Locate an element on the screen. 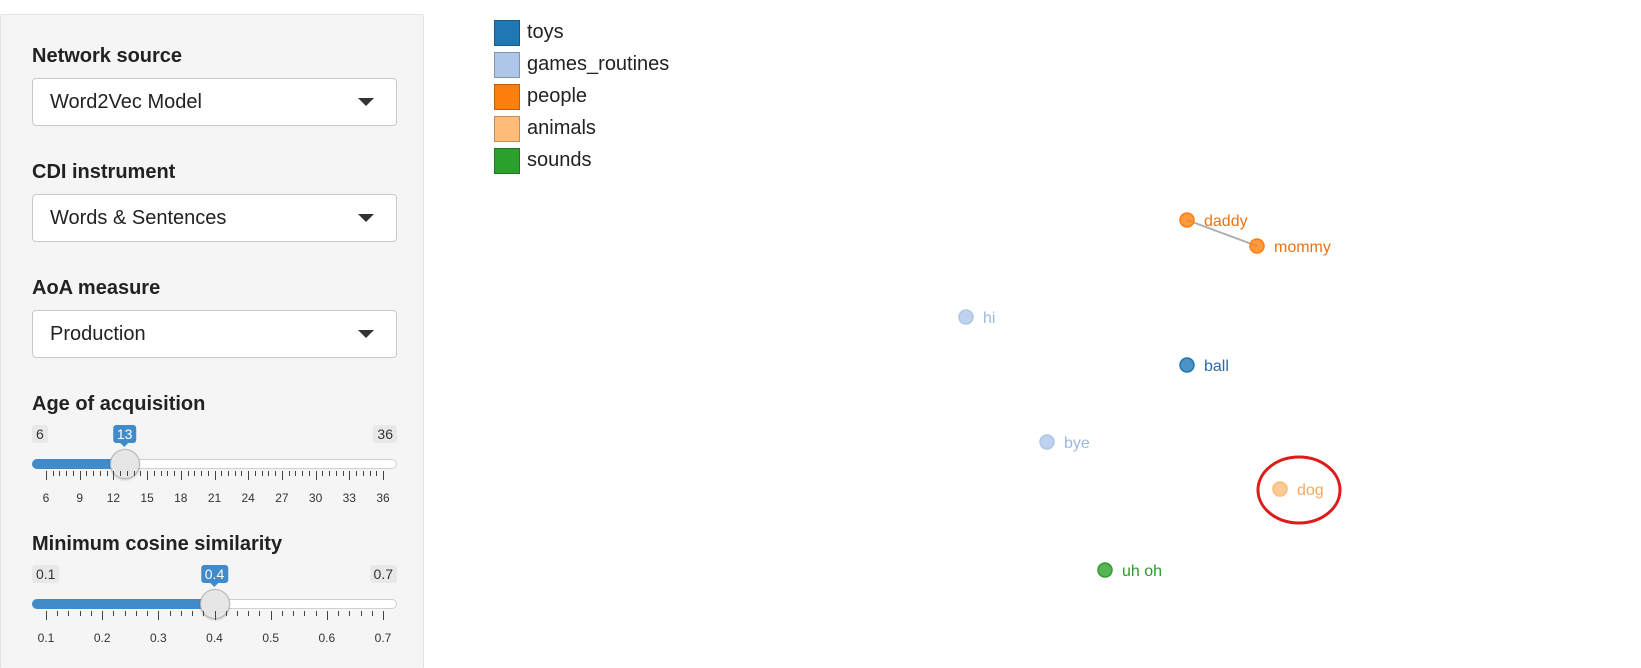  network-node-daddy: daddy is located at coordinates (1213, 221).